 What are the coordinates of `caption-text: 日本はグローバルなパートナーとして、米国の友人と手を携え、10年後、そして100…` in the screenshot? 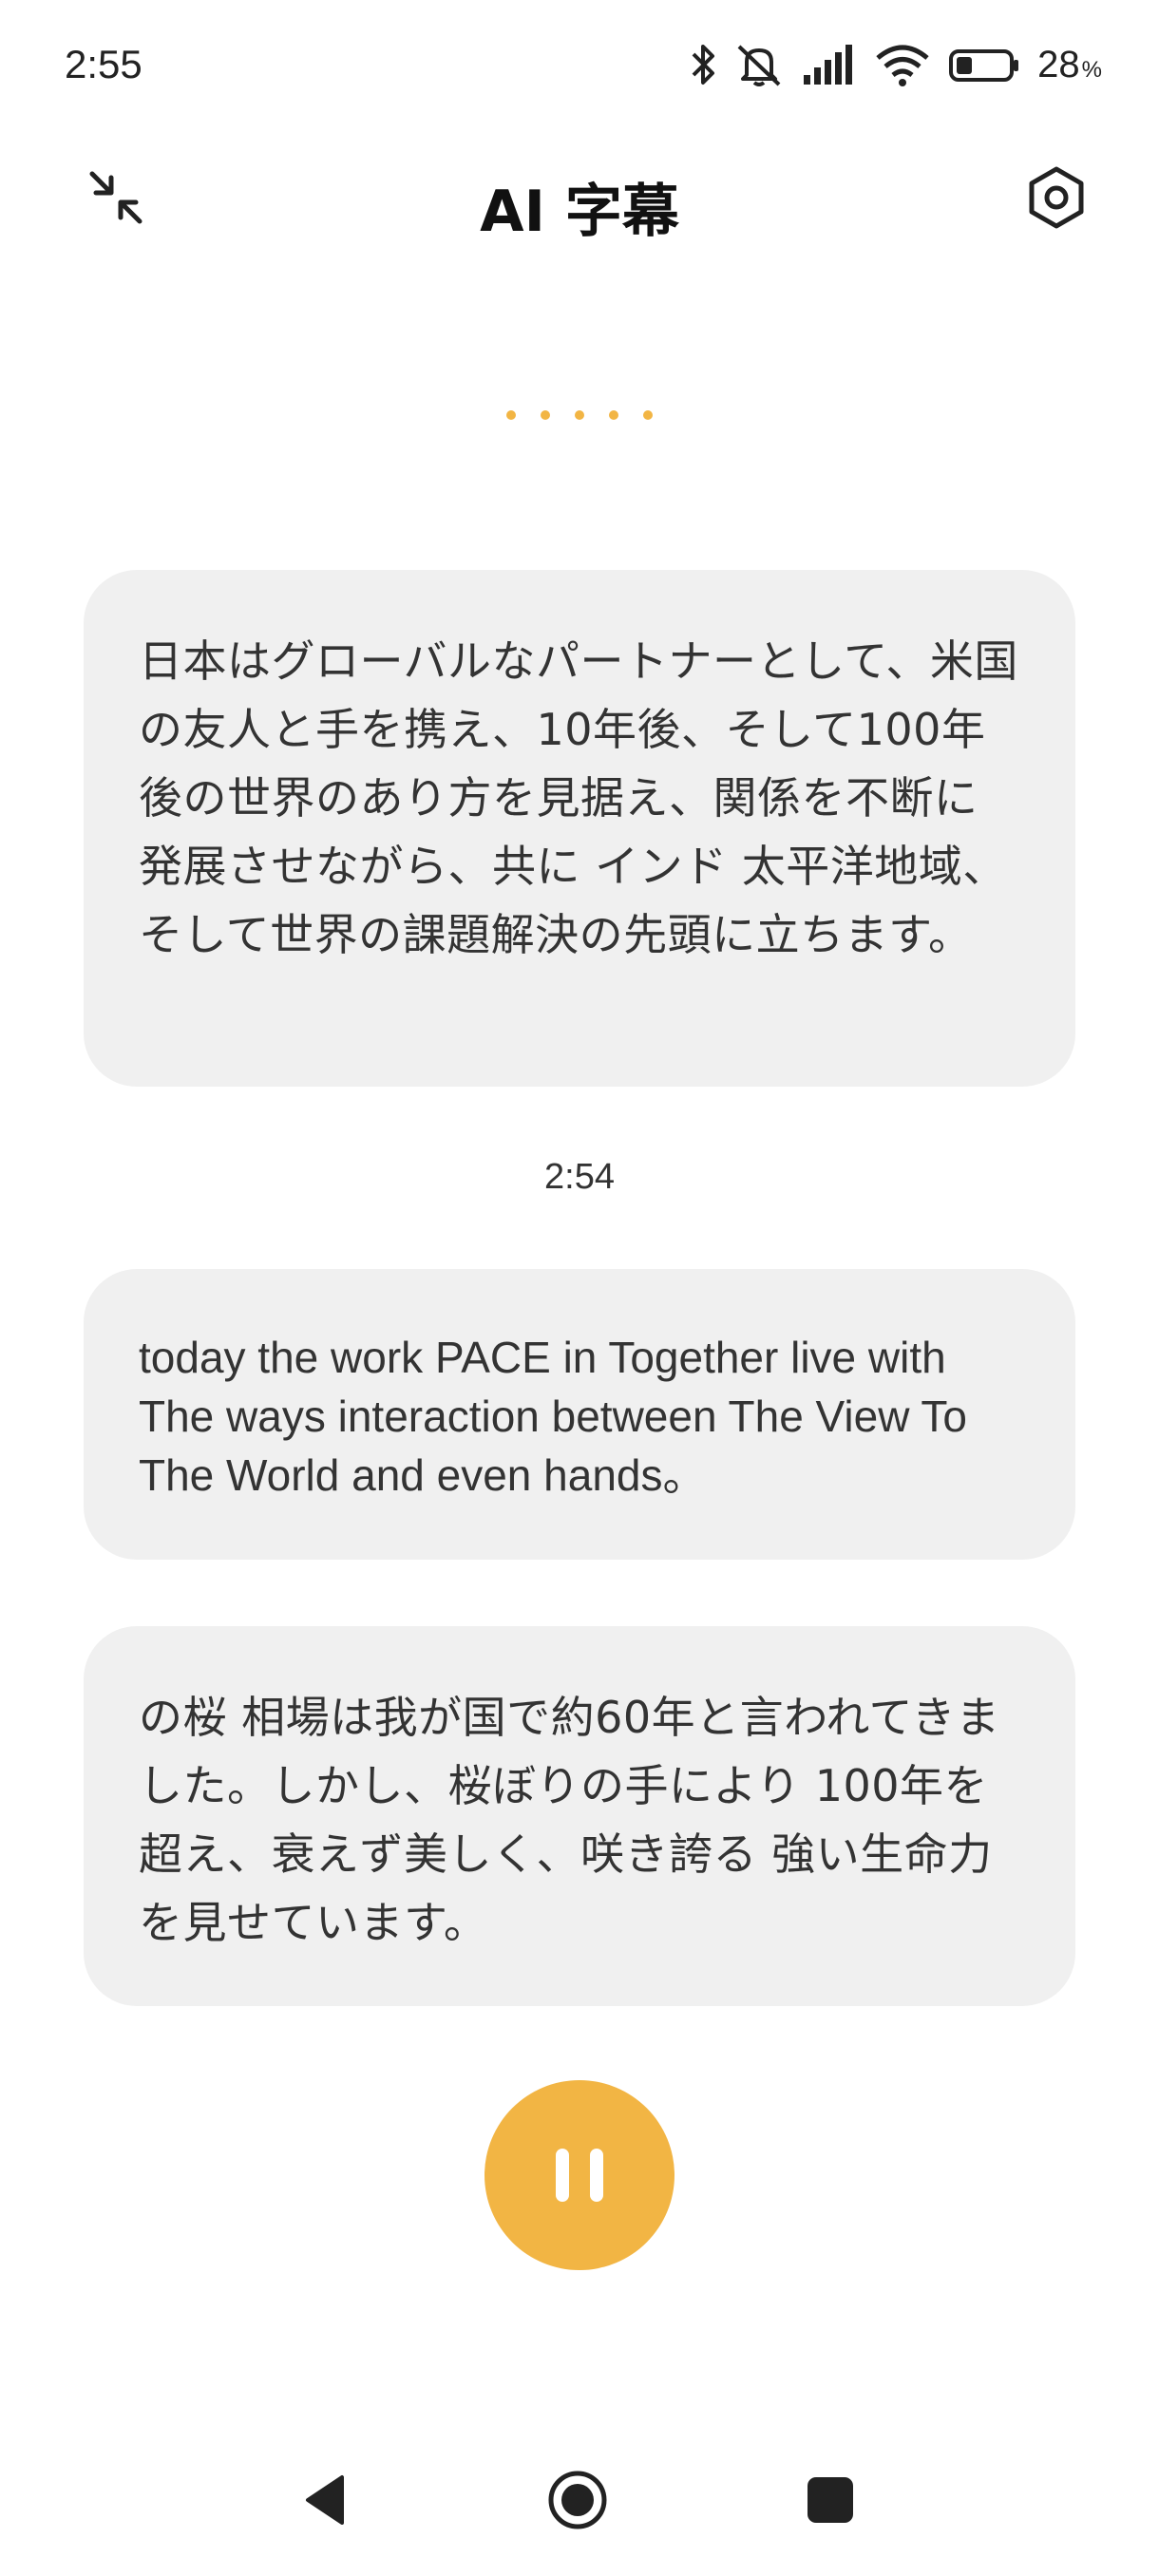 It's located at (578, 797).